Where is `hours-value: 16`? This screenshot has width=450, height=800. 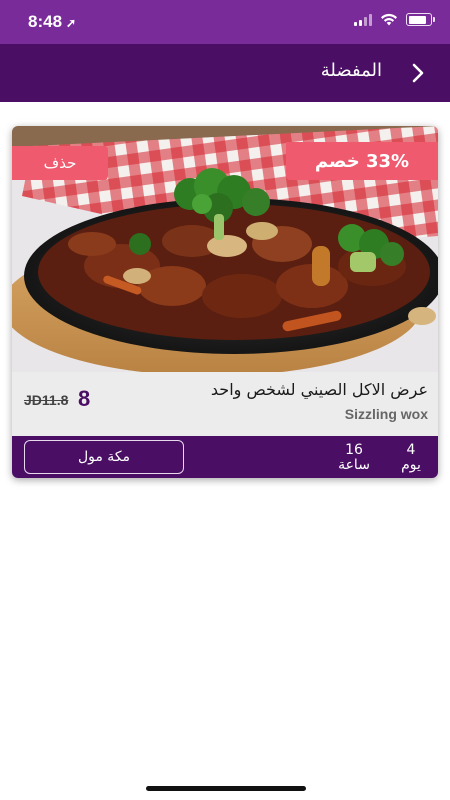
hours-value: 16 is located at coordinates (354, 450).